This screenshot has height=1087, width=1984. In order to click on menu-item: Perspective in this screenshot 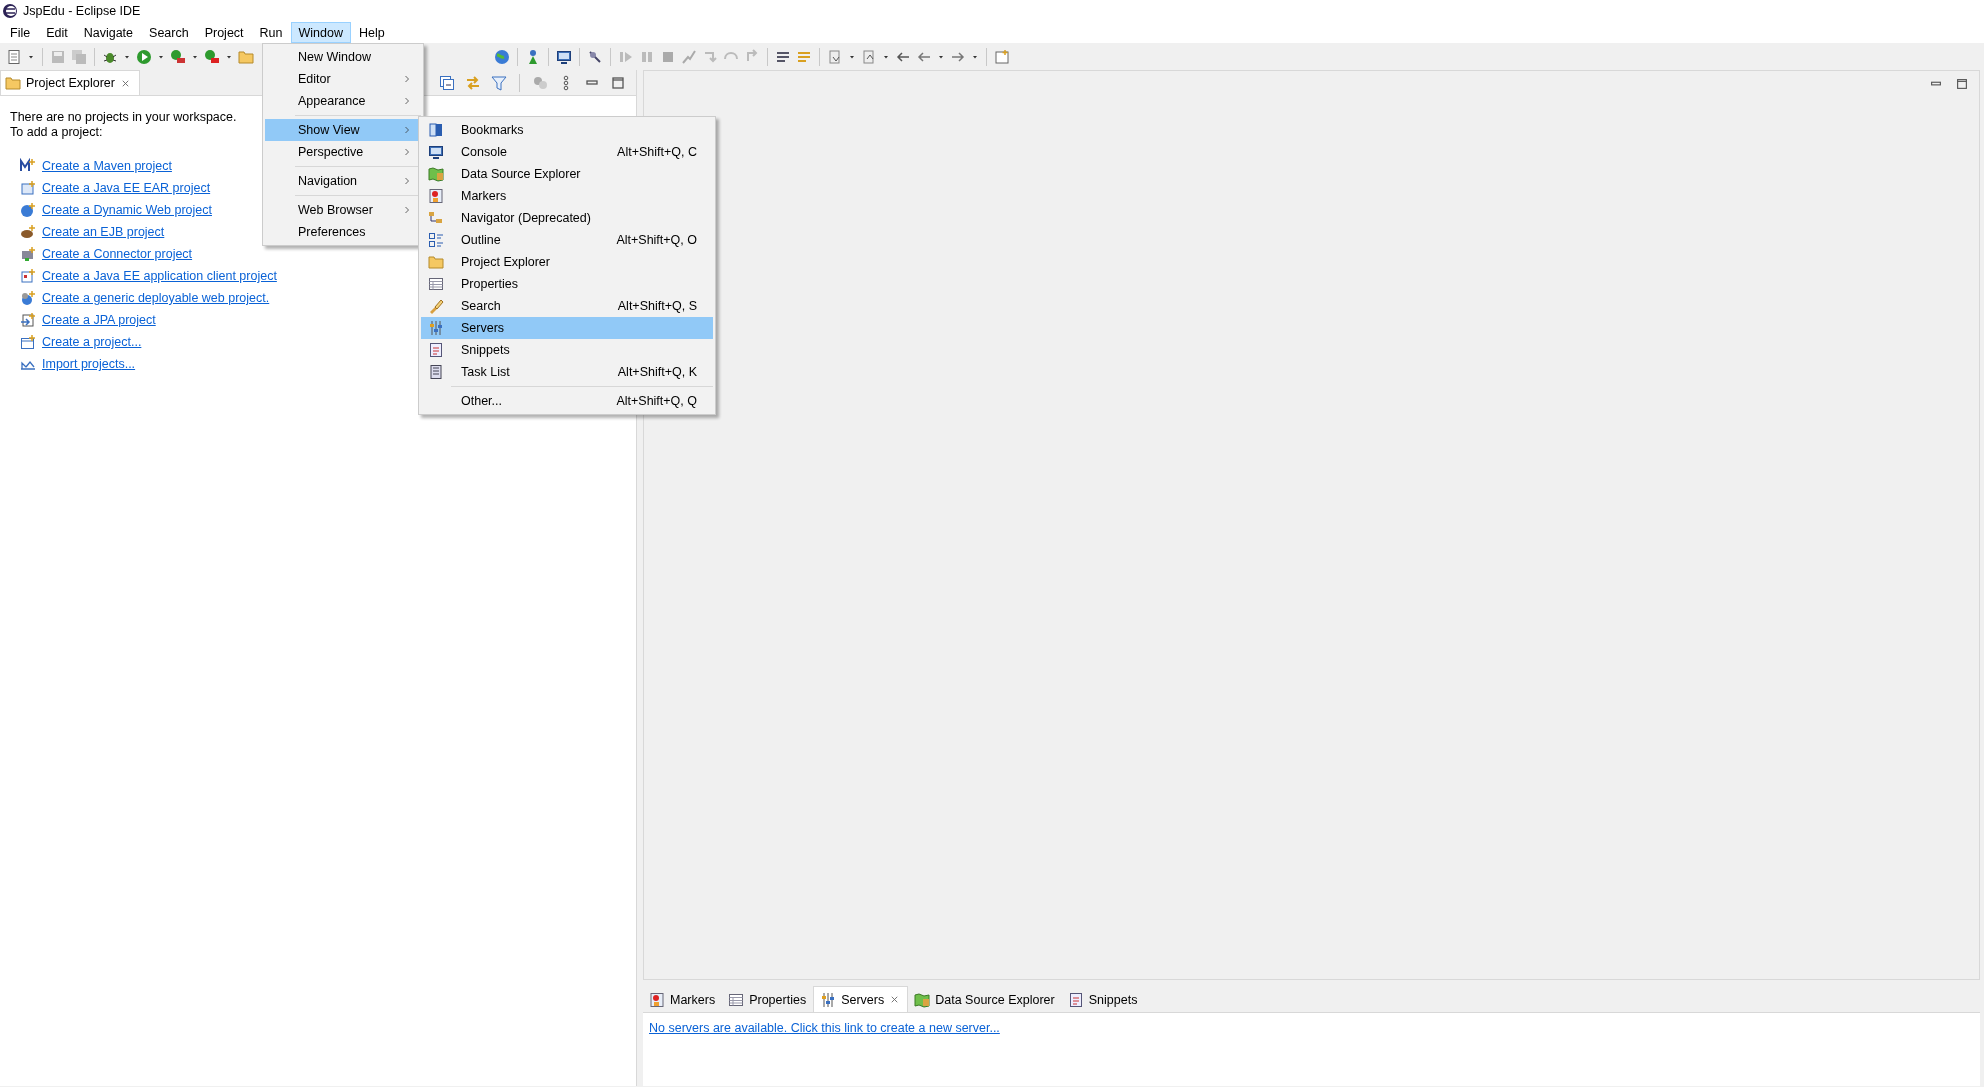, I will do `click(343, 152)`.